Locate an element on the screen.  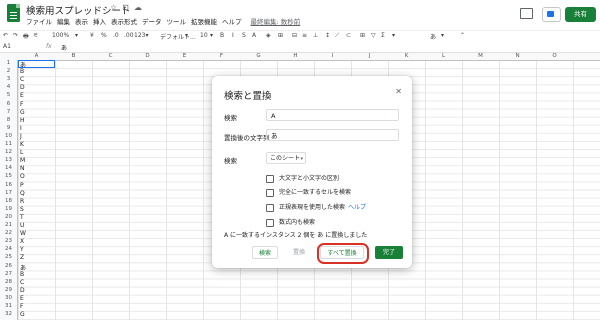
toolbar-item: ▽ is located at coordinates (373, 35).